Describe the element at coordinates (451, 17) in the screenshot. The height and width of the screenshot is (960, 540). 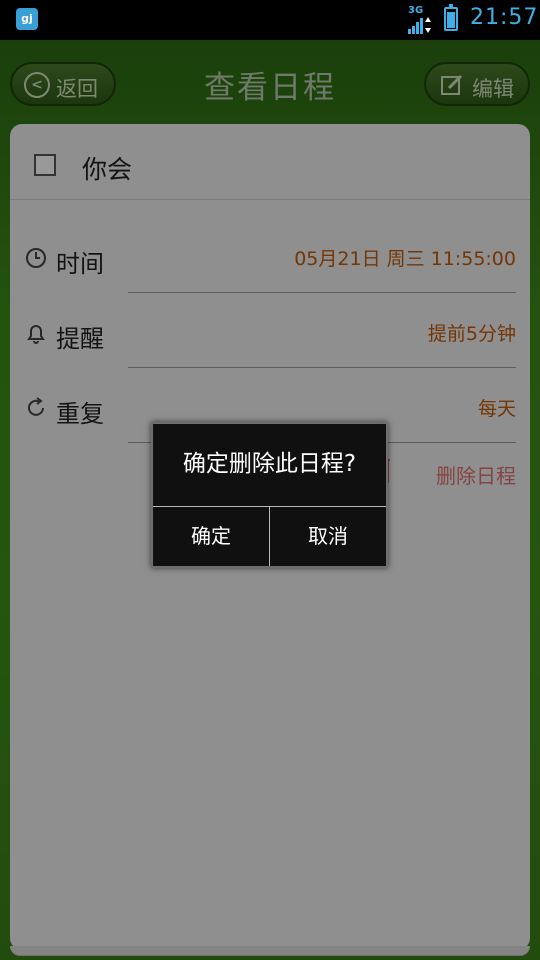
I see `battery-icon` at that location.